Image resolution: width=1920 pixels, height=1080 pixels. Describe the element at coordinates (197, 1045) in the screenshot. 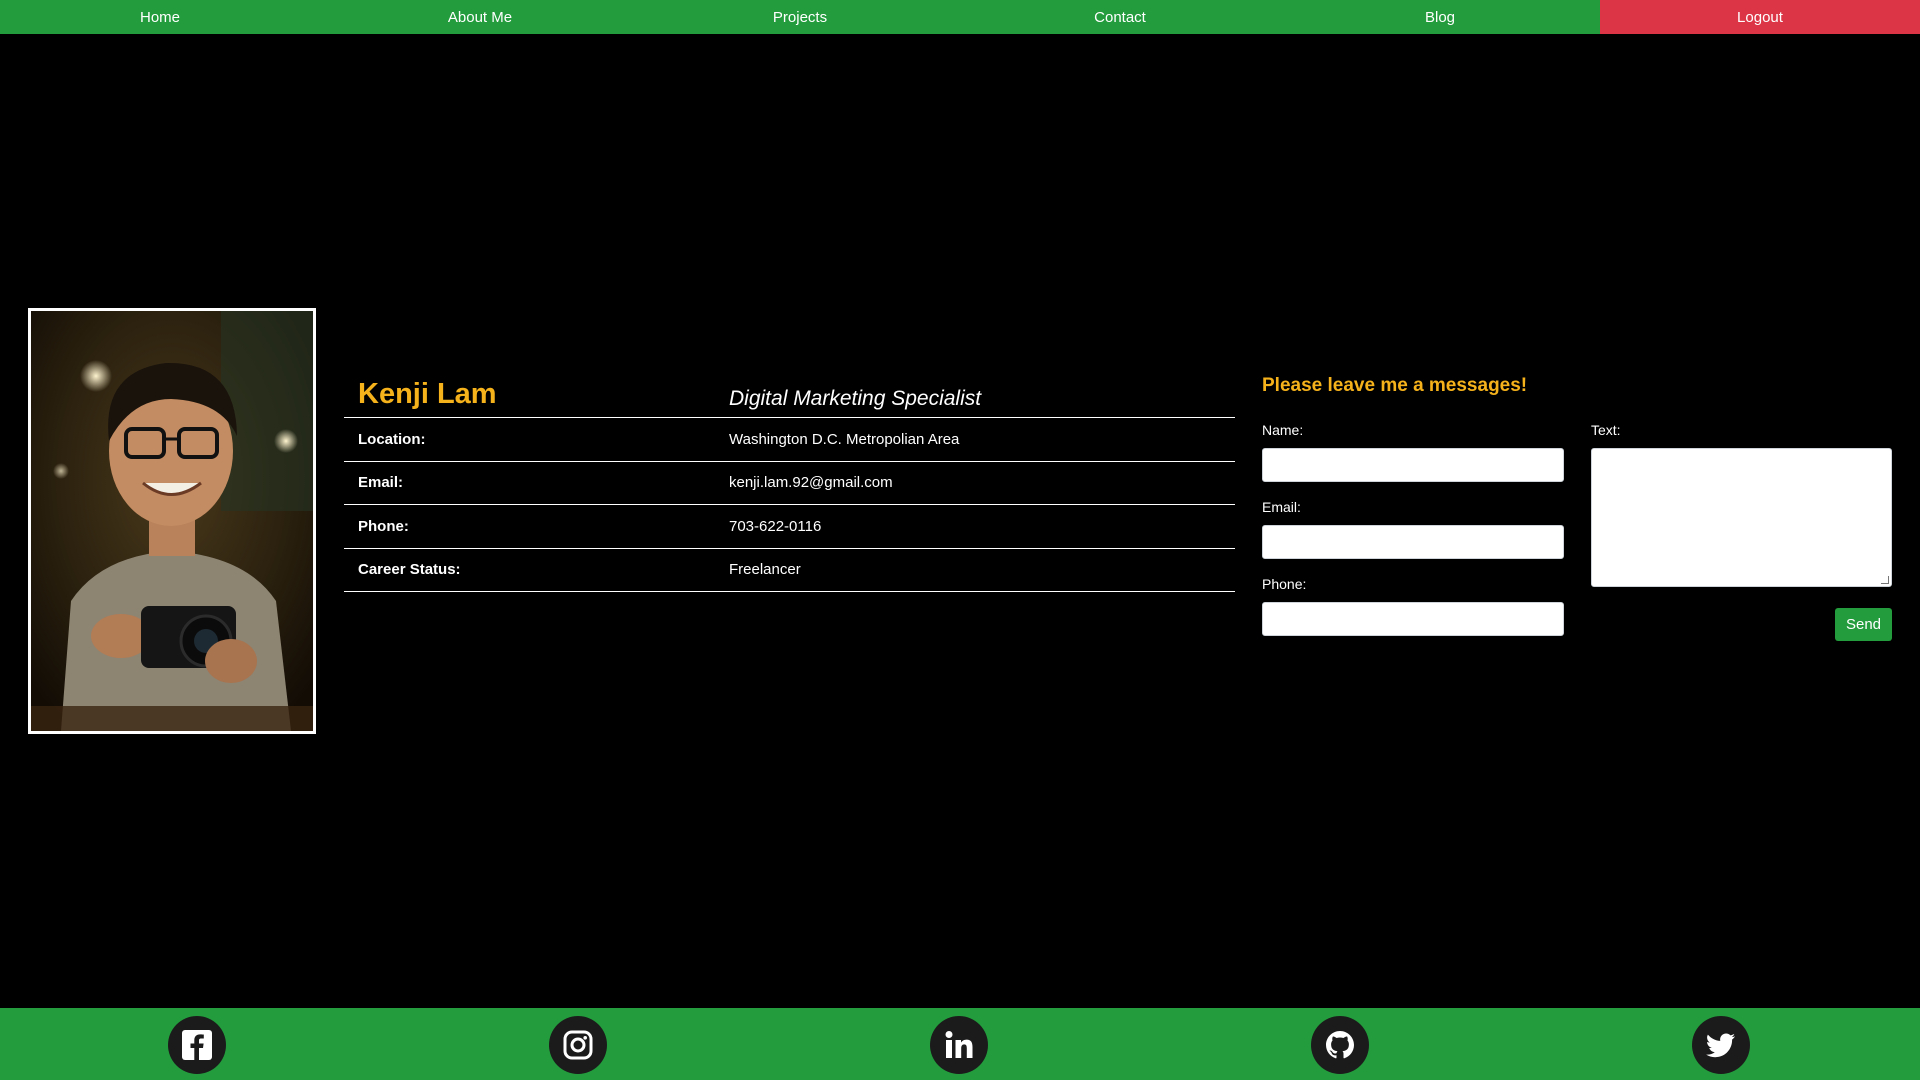

I see `facebook-icon` at that location.